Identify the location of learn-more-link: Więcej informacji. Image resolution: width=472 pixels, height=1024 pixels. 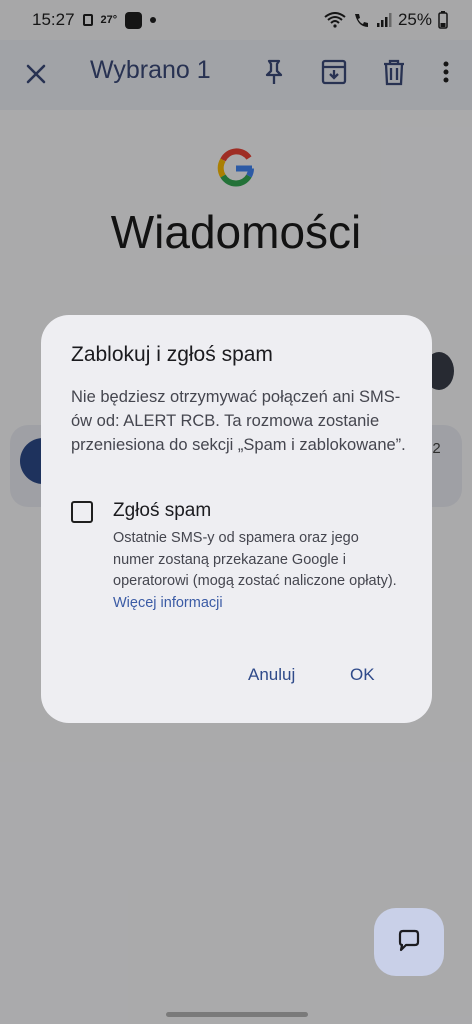
(168, 603).